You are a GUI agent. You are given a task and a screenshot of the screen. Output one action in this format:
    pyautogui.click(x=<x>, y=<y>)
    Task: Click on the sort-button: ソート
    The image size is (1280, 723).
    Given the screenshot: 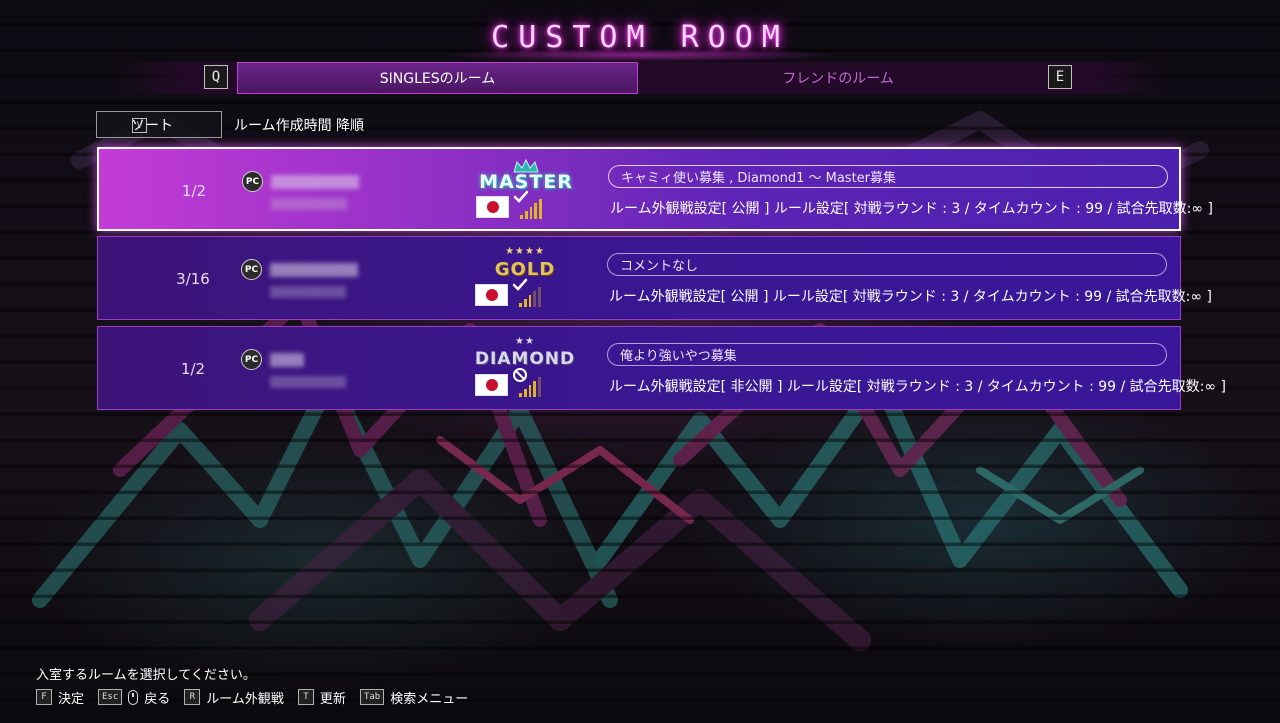 What is the action you would take?
    pyautogui.click(x=159, y=124)
    